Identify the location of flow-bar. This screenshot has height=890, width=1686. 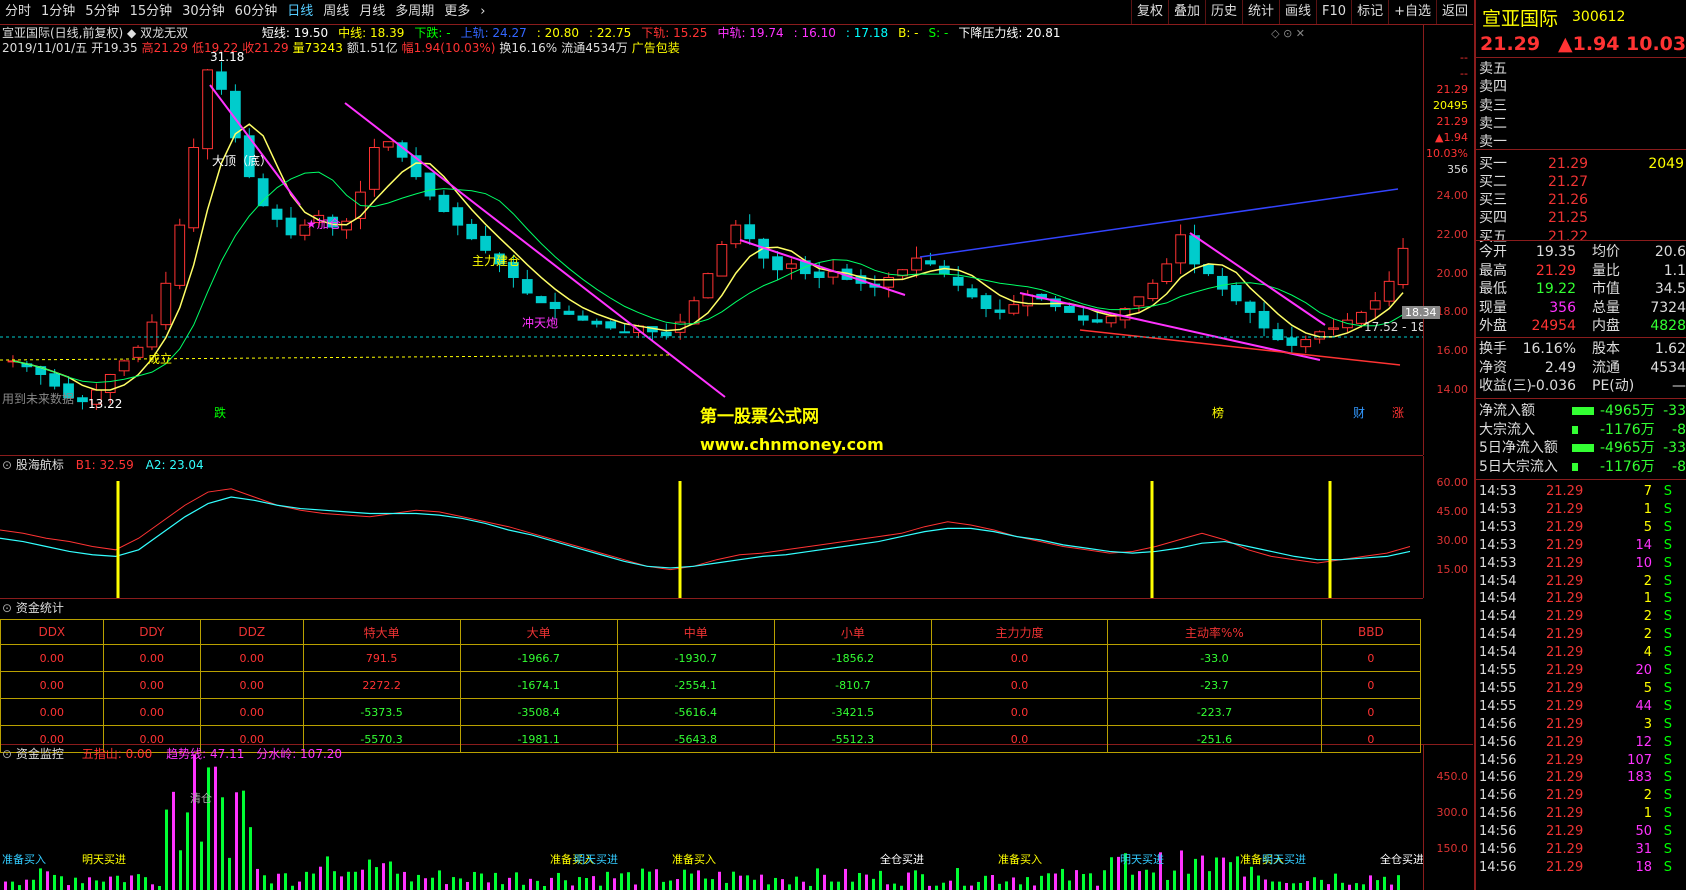
(1583, 448).